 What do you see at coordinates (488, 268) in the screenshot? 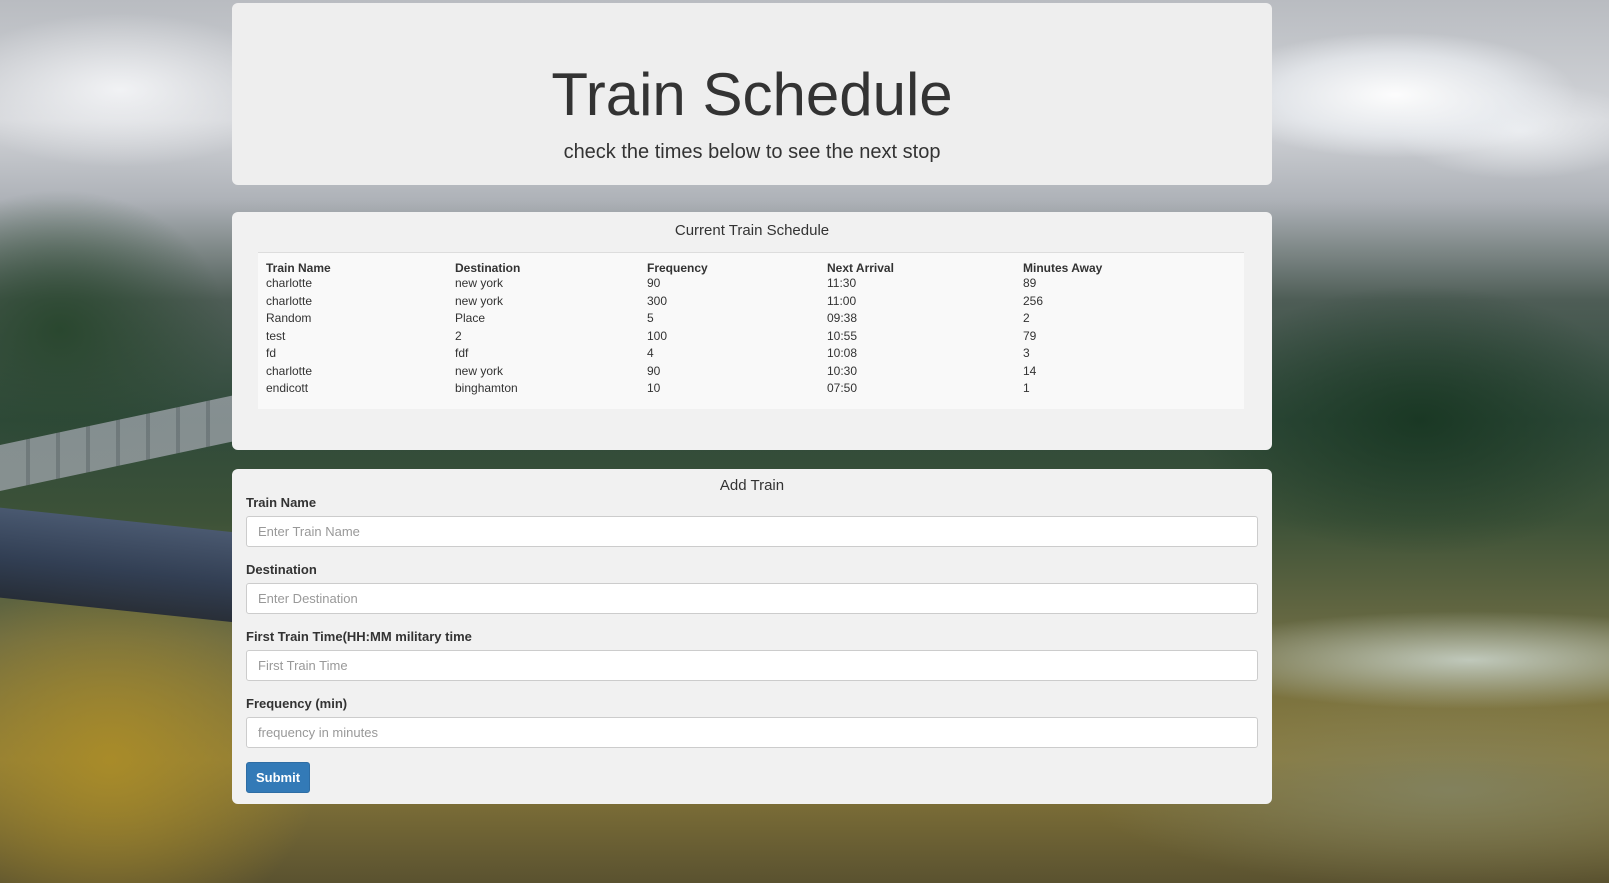
I see `column-header-destination: Destination` at bounding box center [488, 268].